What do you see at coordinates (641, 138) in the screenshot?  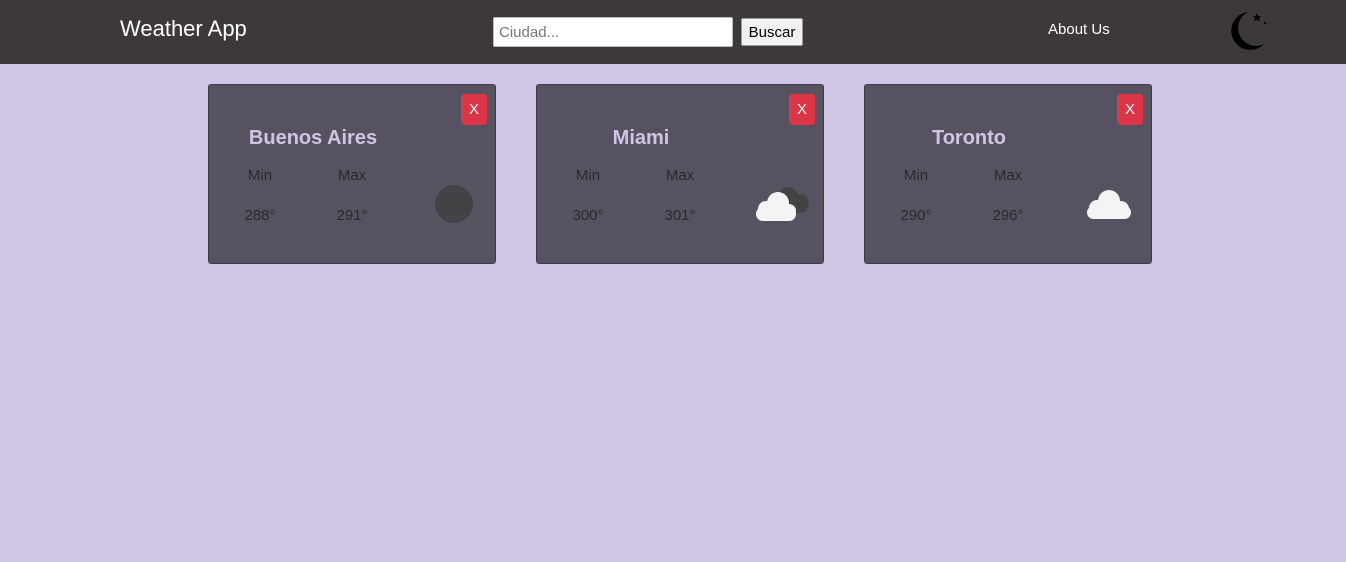 I see `city-name: Miami` at bounding box center [641, 138].